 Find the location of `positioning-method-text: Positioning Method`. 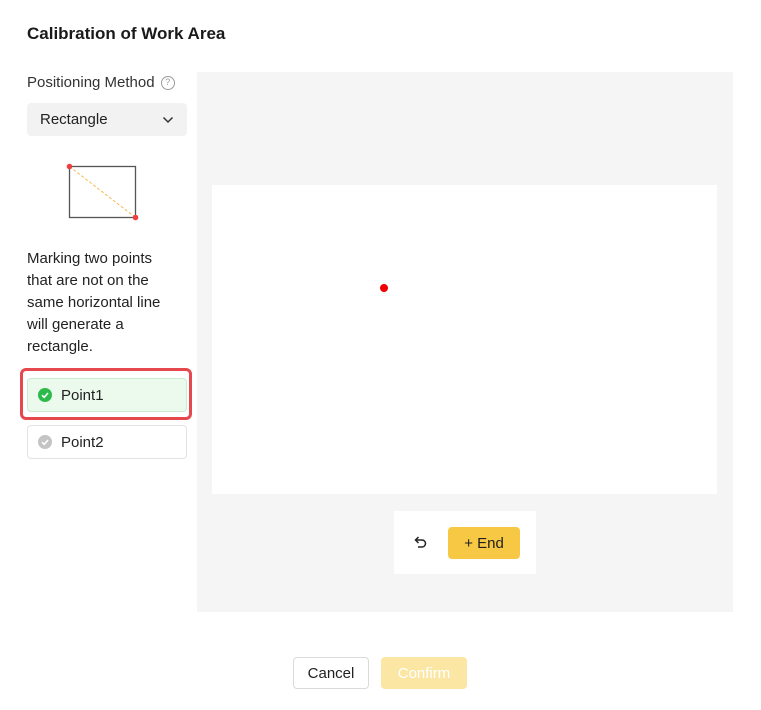

positioning-method-text: Positioning Method is located at coordinates (91, 82).